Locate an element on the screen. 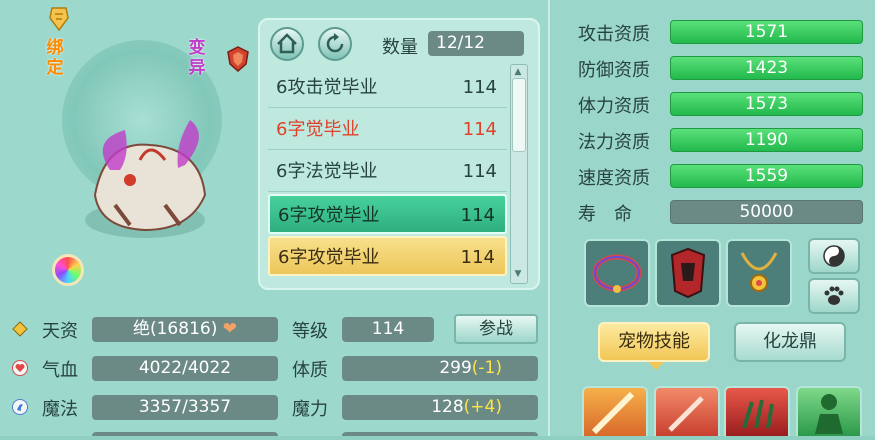 Image resolution: width=875 pixels, height=440 pixels. mp-label: 魔法 is located at coordinates (60, 409).